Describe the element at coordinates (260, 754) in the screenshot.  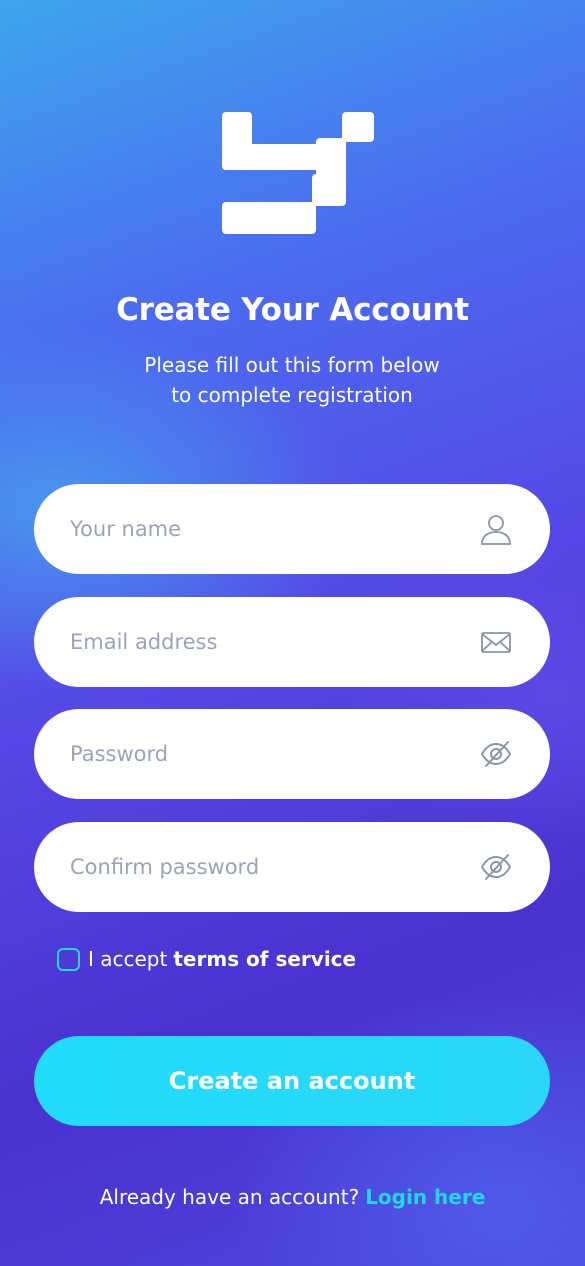
I see `password-input` at that location.